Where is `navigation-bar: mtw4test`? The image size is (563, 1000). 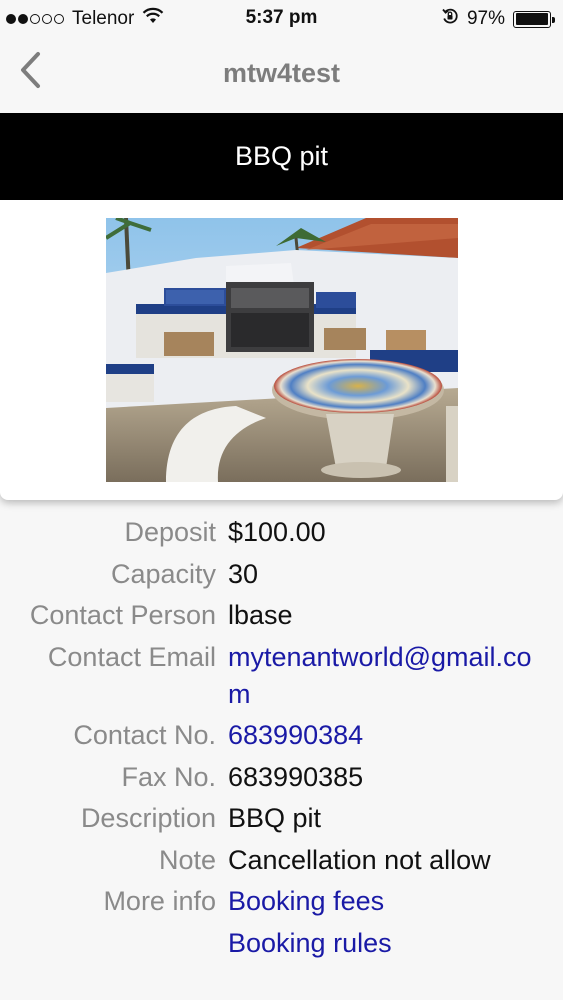 navigation-bar: mtw4test is located at coordinates (281, 74).